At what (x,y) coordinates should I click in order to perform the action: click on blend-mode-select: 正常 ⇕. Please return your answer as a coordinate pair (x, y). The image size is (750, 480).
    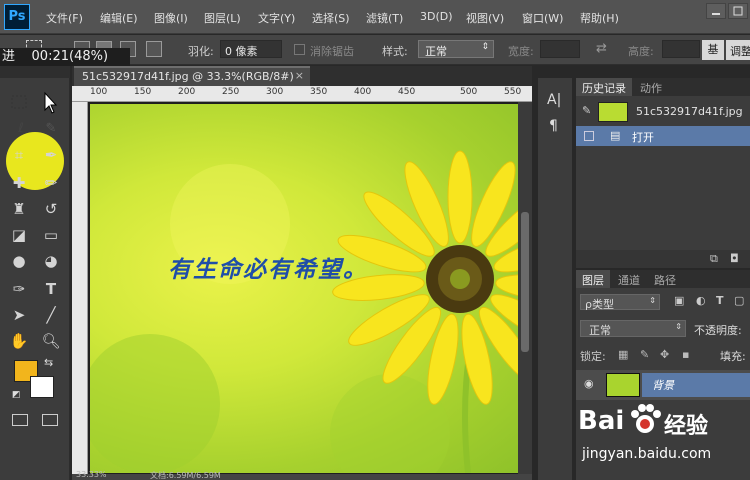
    Looking at the image, I should click on (633, 328).